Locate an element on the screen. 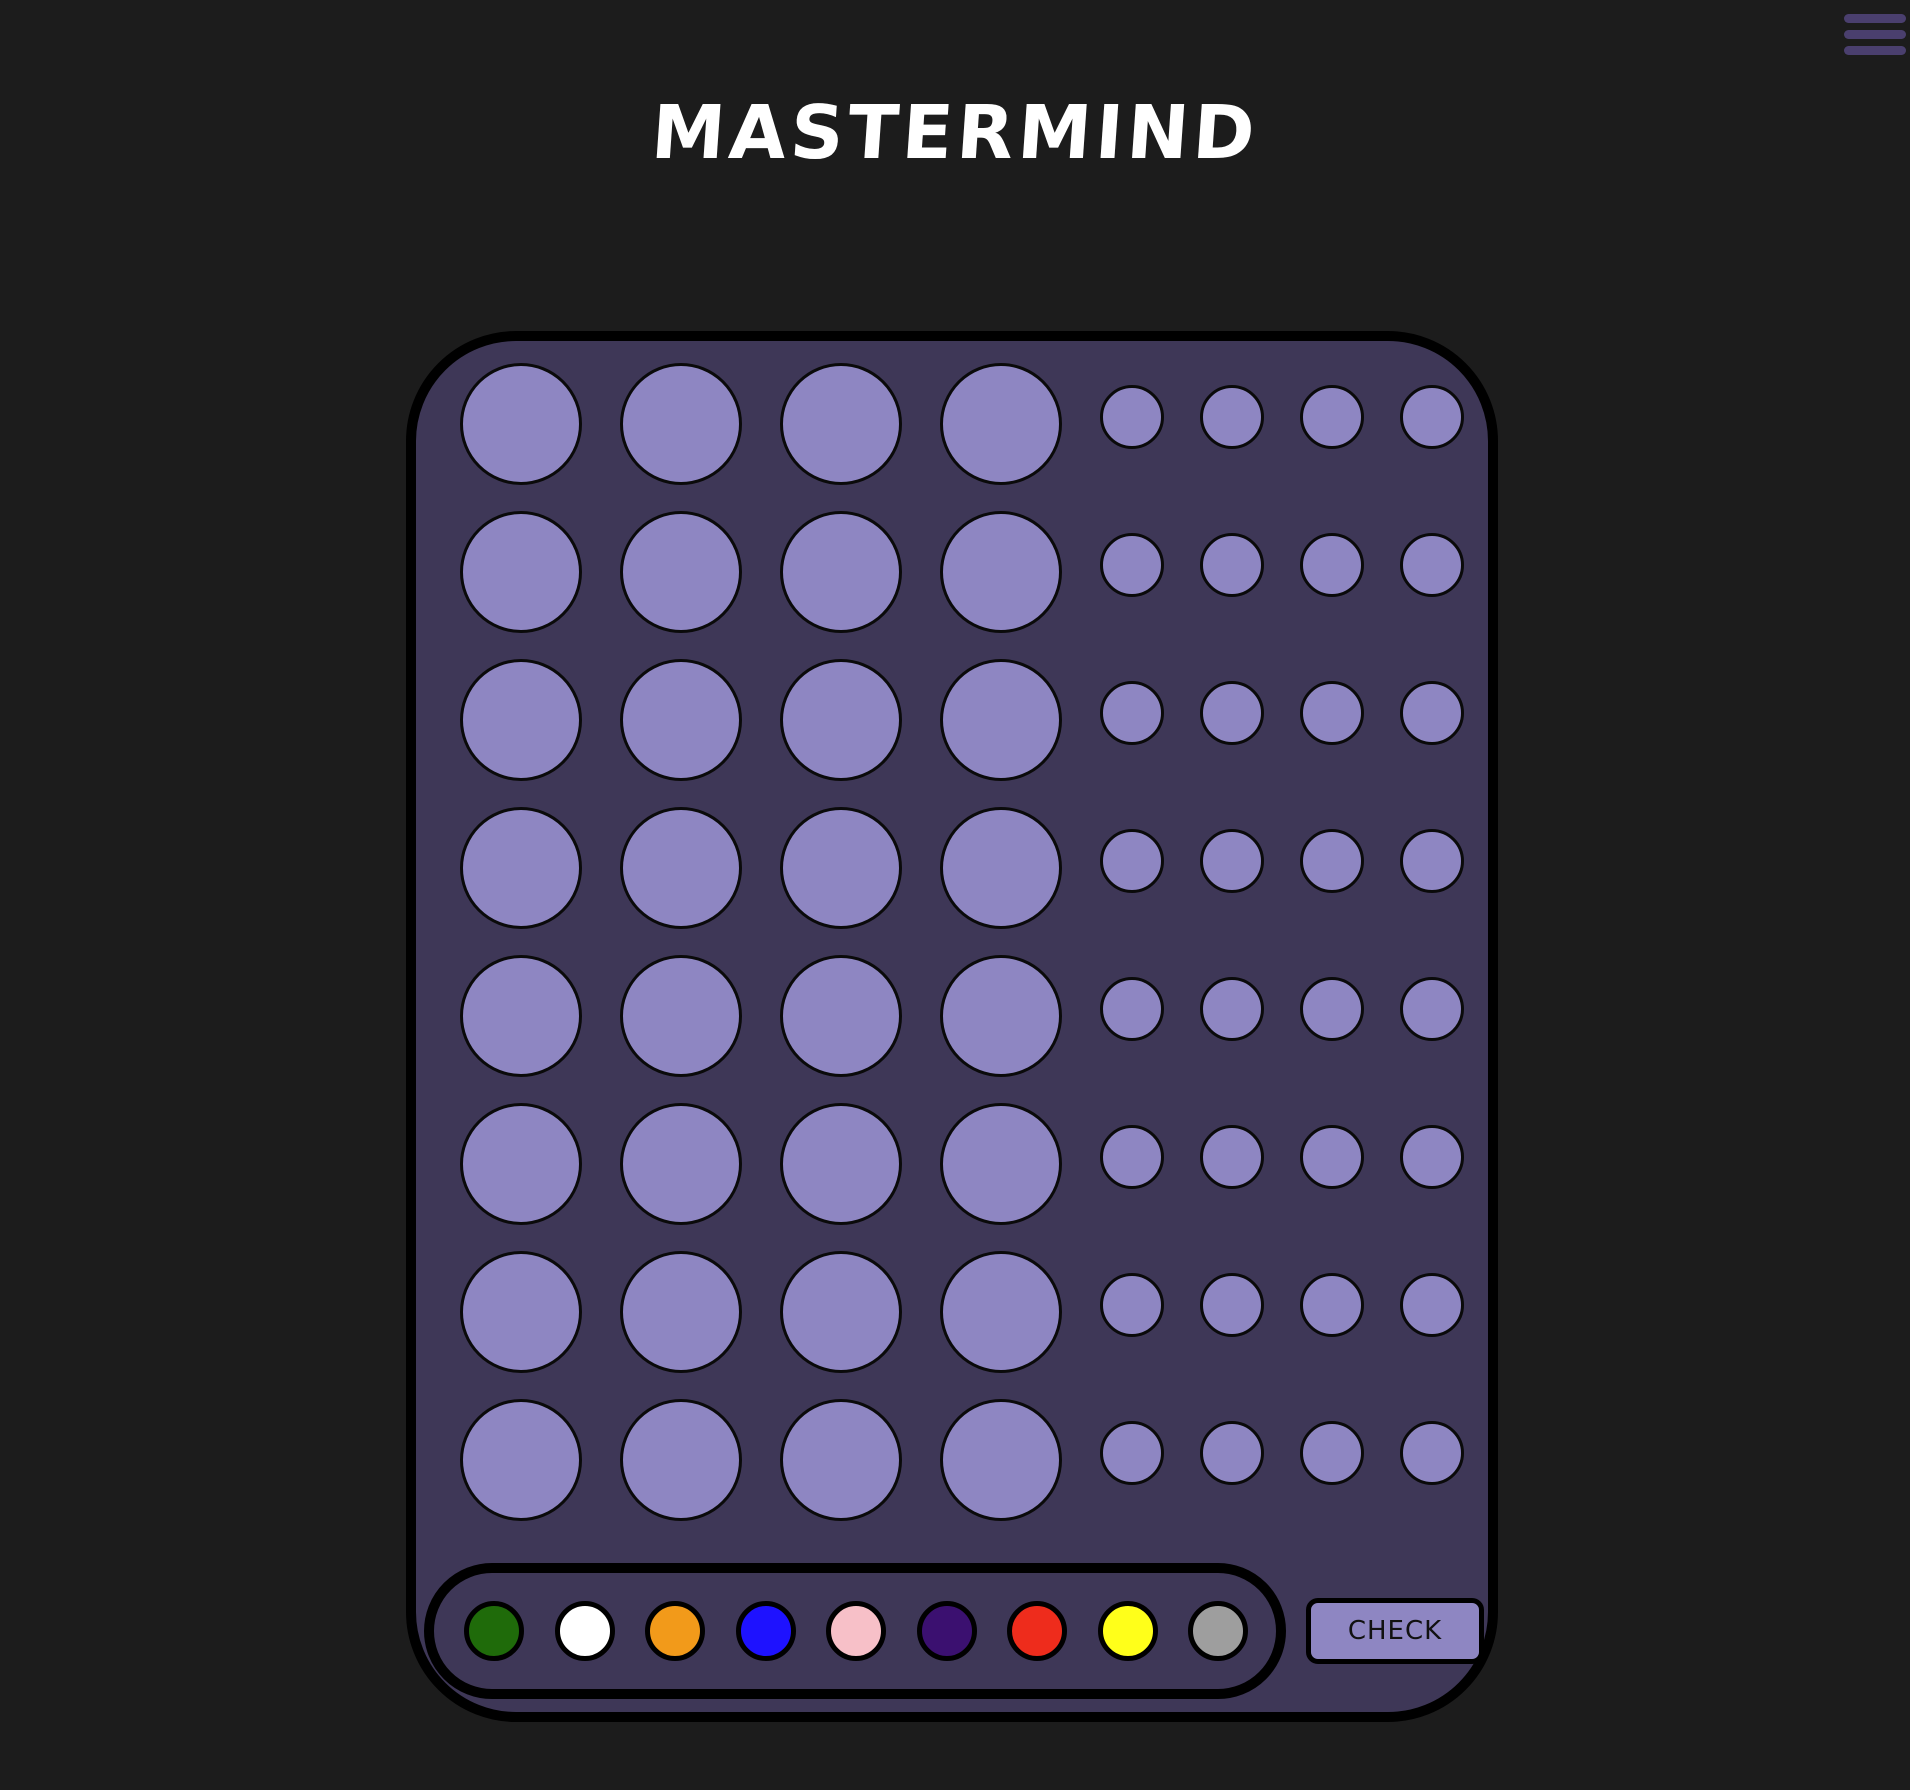 This screenshot has width=1910, height=1790. hamburger-menu-icon is located at coordinates (1876, 35).